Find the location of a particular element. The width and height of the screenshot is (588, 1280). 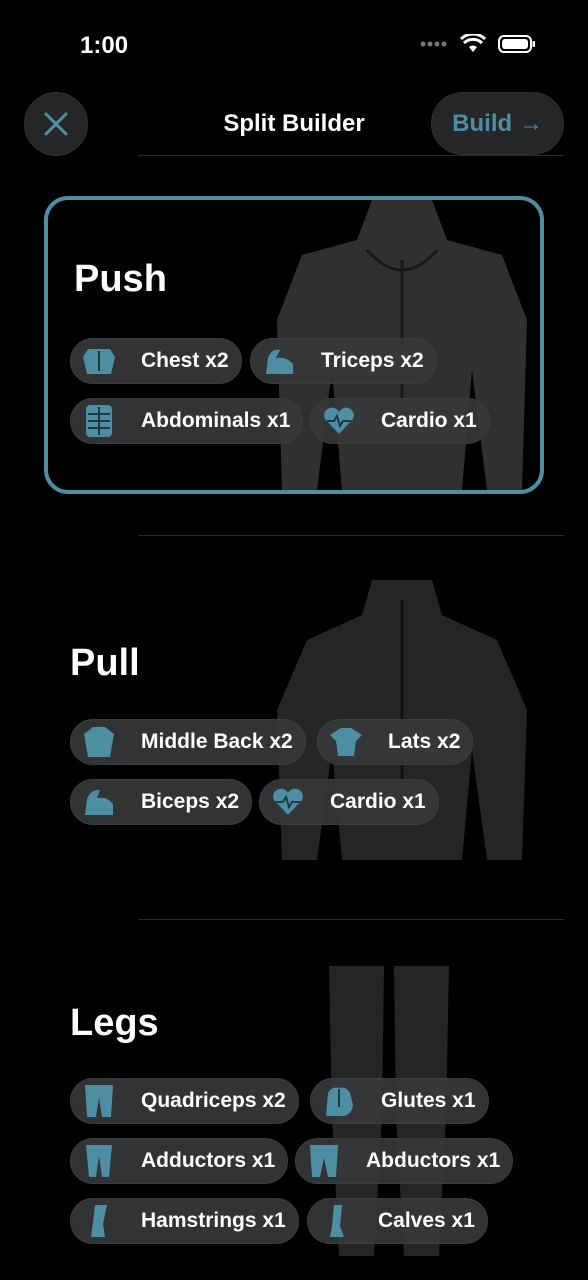

chip-glutes: Glutes x1 is located at coordinates (399, 1101).